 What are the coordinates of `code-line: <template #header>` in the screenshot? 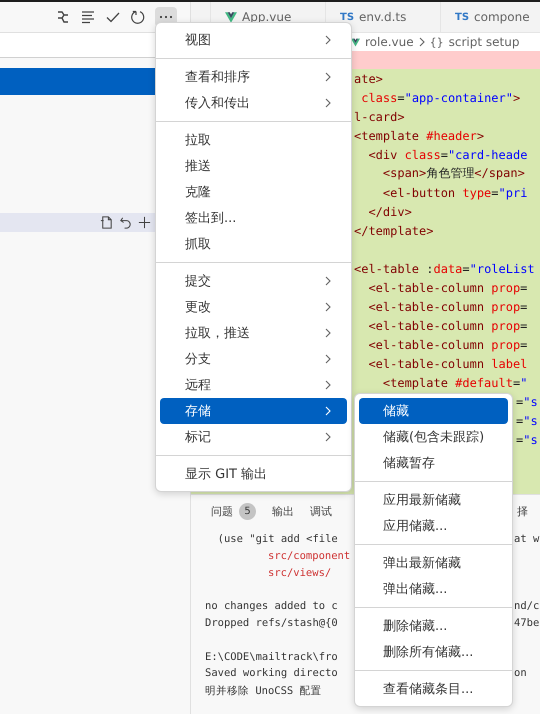 It's located at (419, 135).